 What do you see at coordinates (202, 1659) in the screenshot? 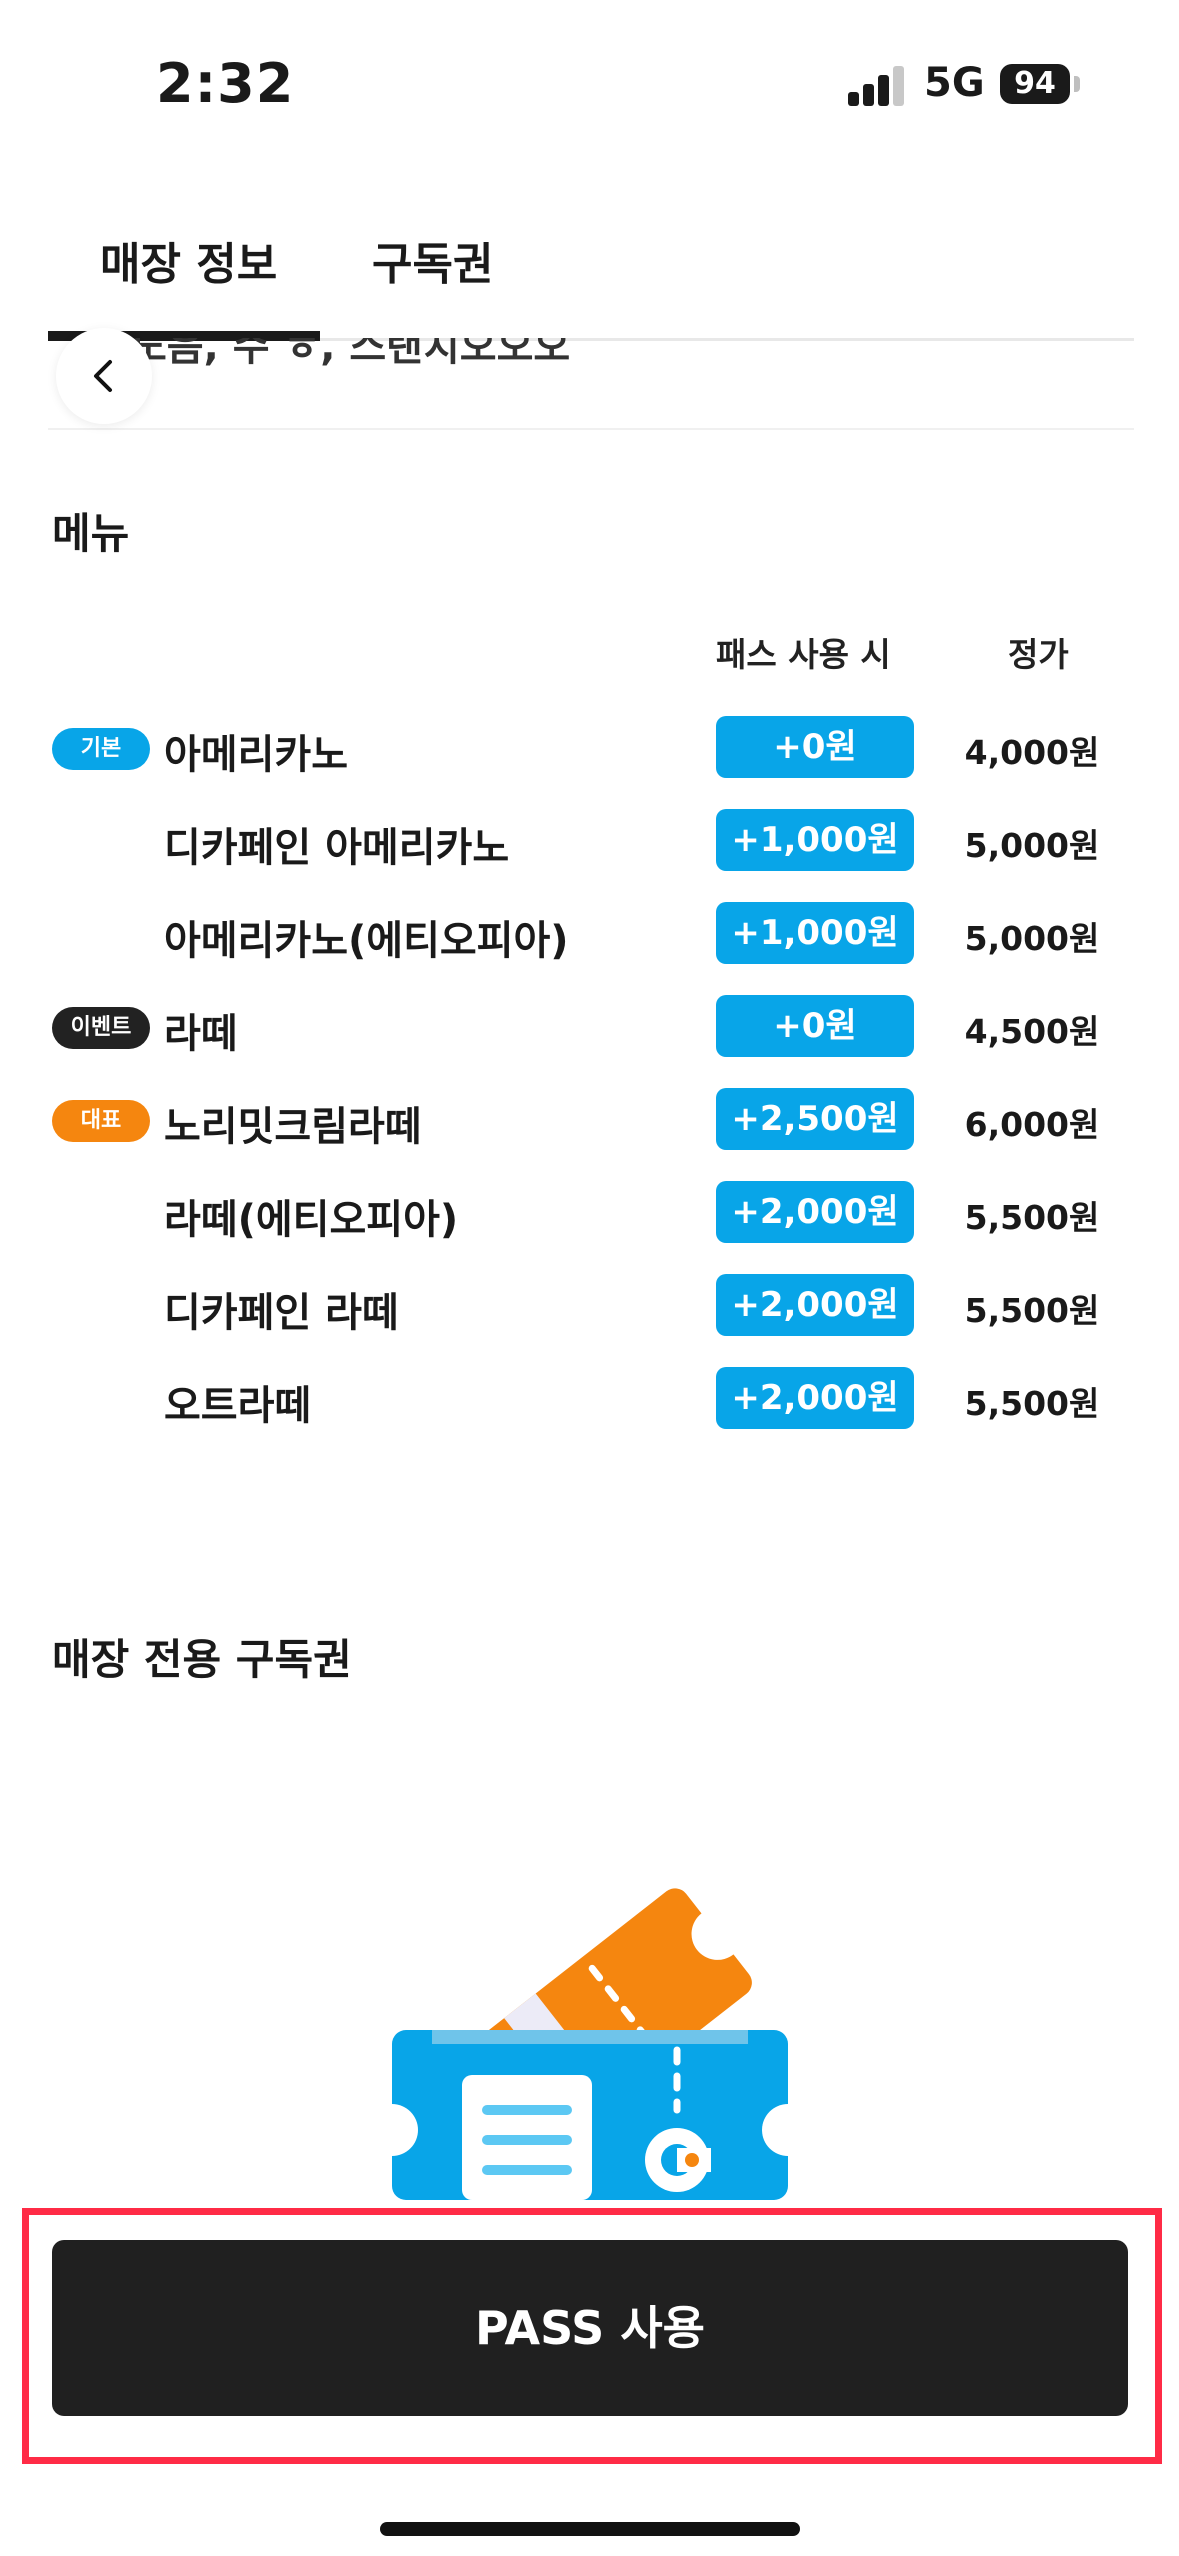
I see `store-subscription-title: 매장 전용 구독권` at bounding box center [202, 1659].